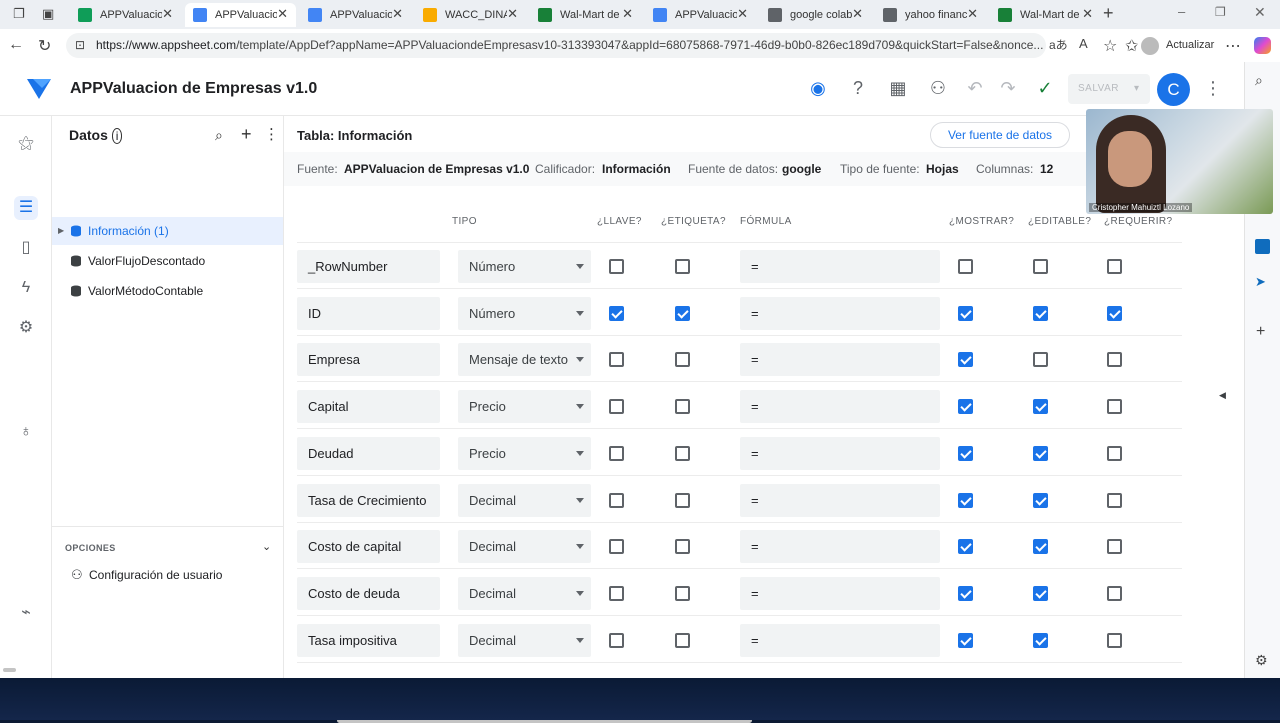  What do you see at coordinates (368, 500) in the screenshot?
I see `column-name-field: Tasa de Crecimiento` at bounding box center [368, 500].